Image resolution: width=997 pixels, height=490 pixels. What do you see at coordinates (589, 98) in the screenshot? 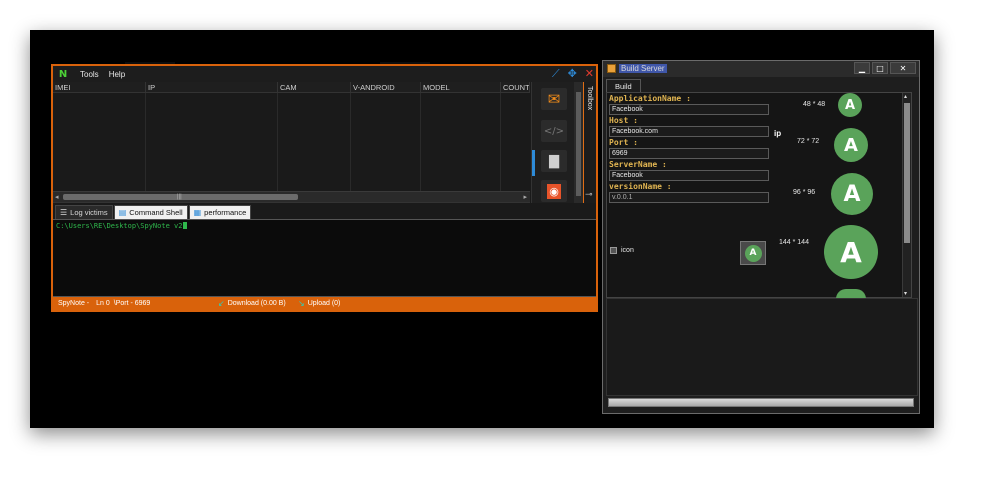
I see `toolbox-label: Toolbox` at bounding box center [589, 98].